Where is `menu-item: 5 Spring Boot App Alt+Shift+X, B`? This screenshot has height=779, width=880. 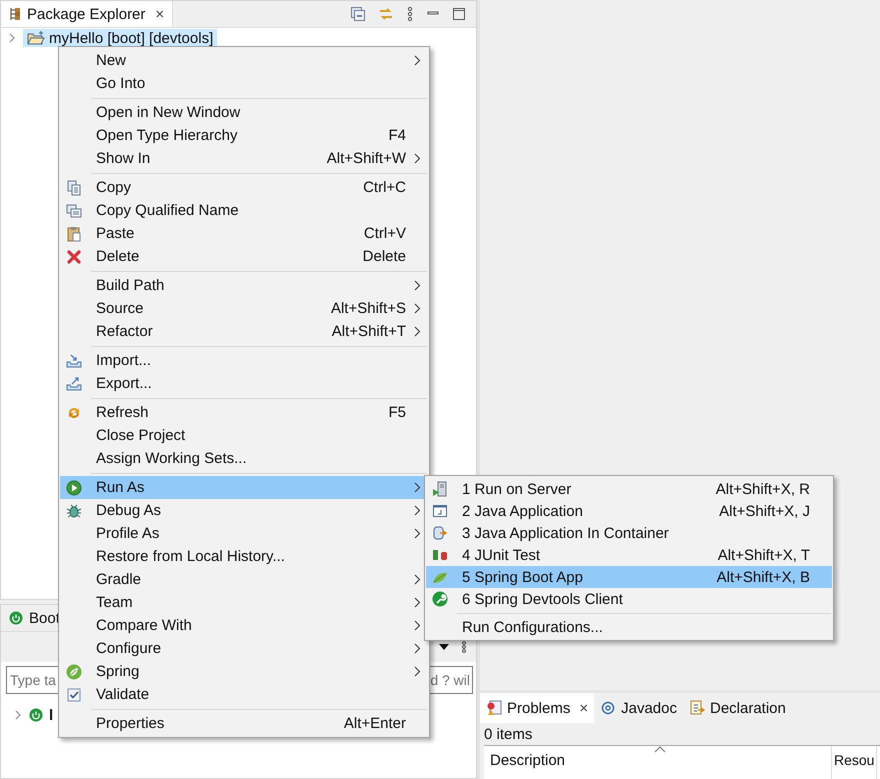 menu-item: 5 Spring Boot App Alt+Shift+X, B is located at coordinates (629, 577).